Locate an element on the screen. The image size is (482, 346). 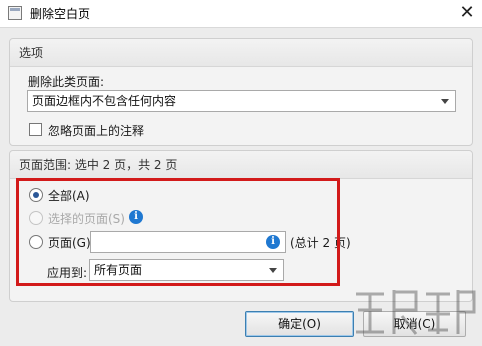
document-icon is located at coordinates (15, 13).